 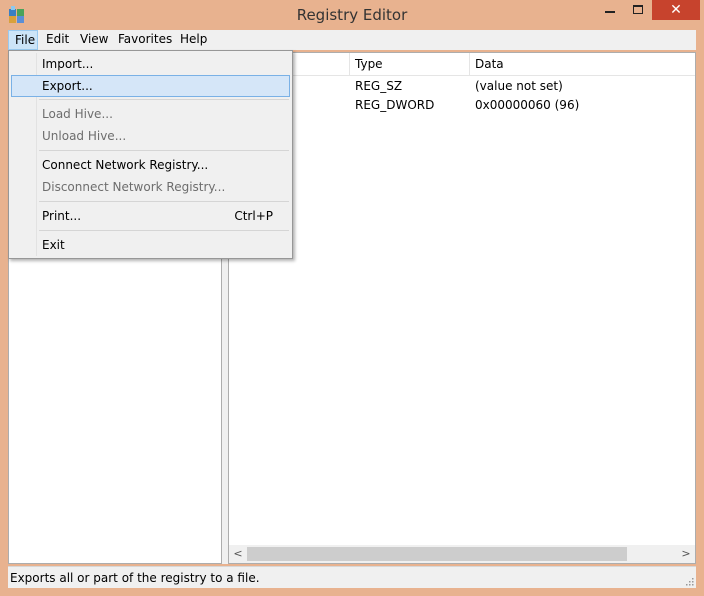 What do you see at coordinates (94, 40) in the screenshot?
I see `menu-view: View` at bounding box center [94, 40].